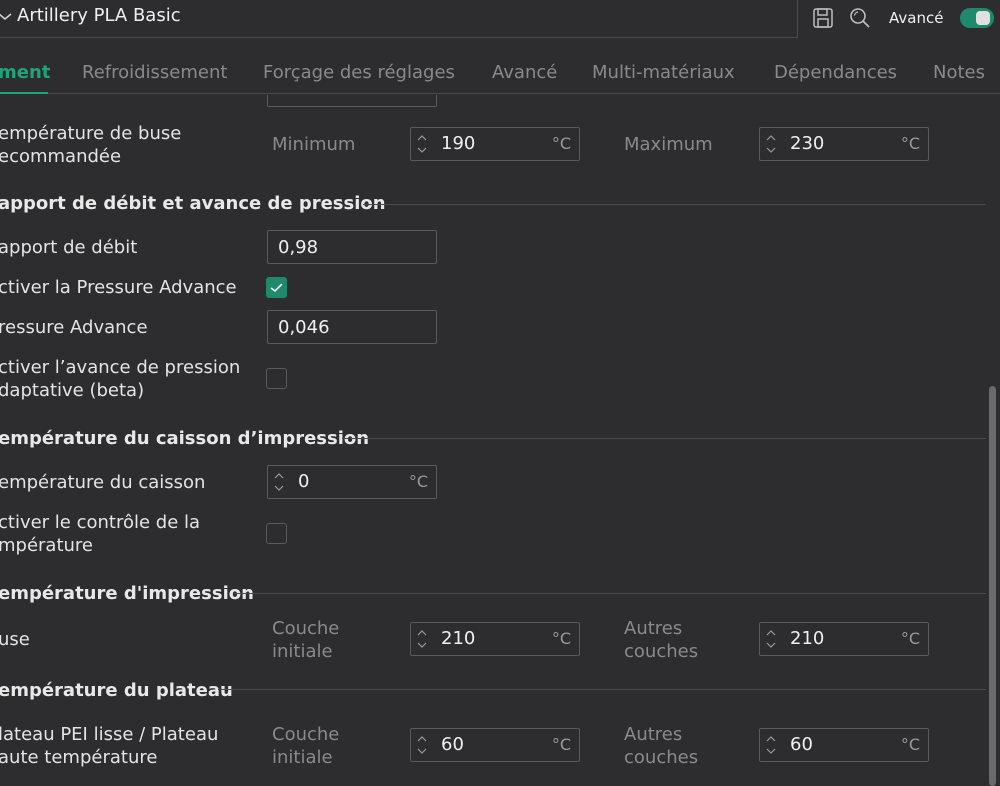 This screenshot has width=1000, height=786. Describe the element at coordinates (24, 93) in the screenshot. I see `active-tab-underline` at that location.